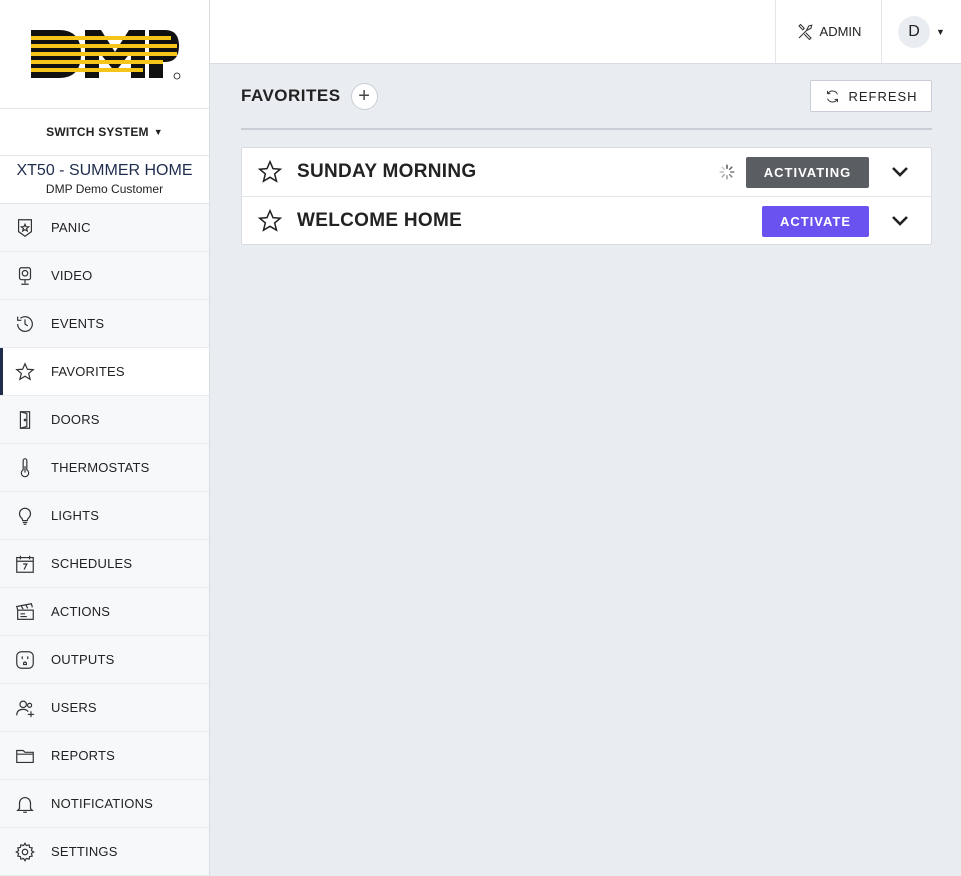 The image size is (961, 876). I want to click on camera-icon, so click(25, 276).